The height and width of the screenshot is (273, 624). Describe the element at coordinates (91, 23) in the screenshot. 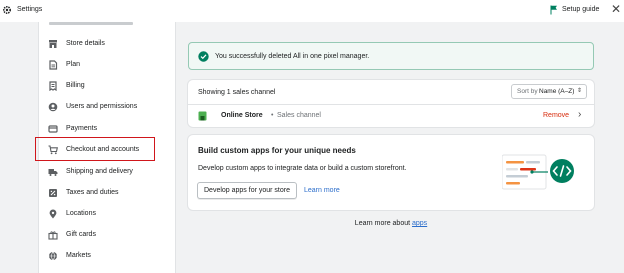

I see `sidebar-scroll-indicator` at that location.